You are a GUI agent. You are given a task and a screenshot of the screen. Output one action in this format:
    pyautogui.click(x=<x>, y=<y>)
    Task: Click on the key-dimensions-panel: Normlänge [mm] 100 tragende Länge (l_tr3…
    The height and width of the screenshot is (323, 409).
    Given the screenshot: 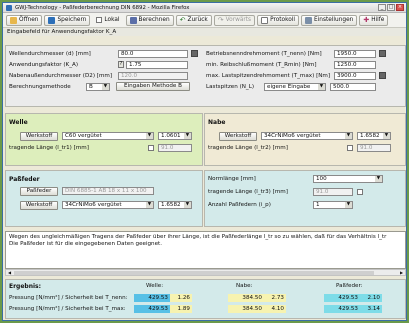 What is the action you would take?
    pyautogui.click(x=305, y=198)
    